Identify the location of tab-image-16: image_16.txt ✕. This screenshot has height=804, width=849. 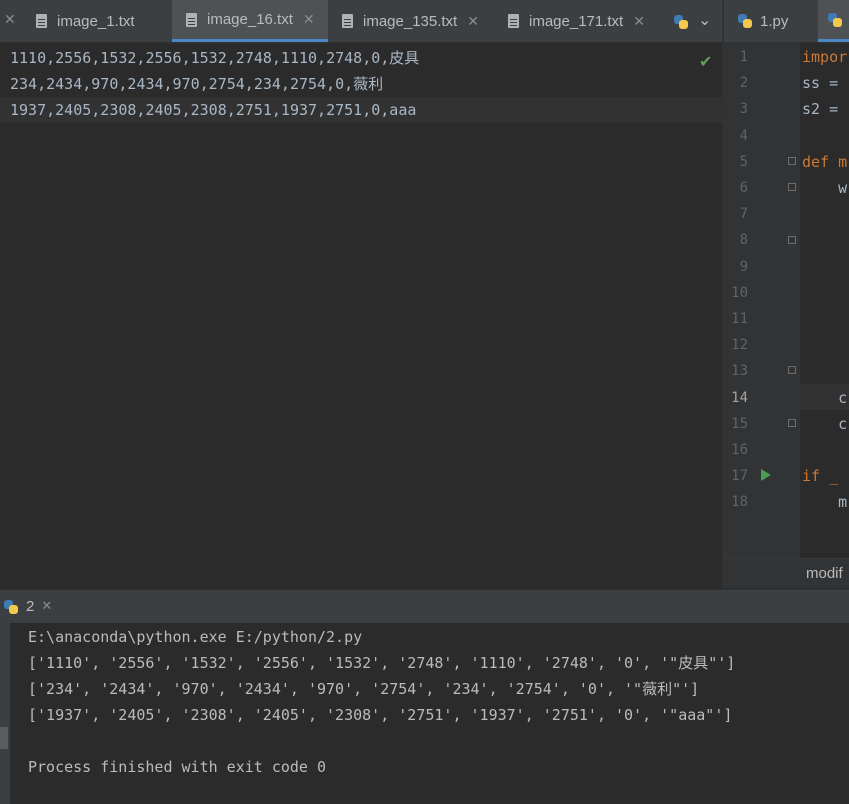
(250, 21).